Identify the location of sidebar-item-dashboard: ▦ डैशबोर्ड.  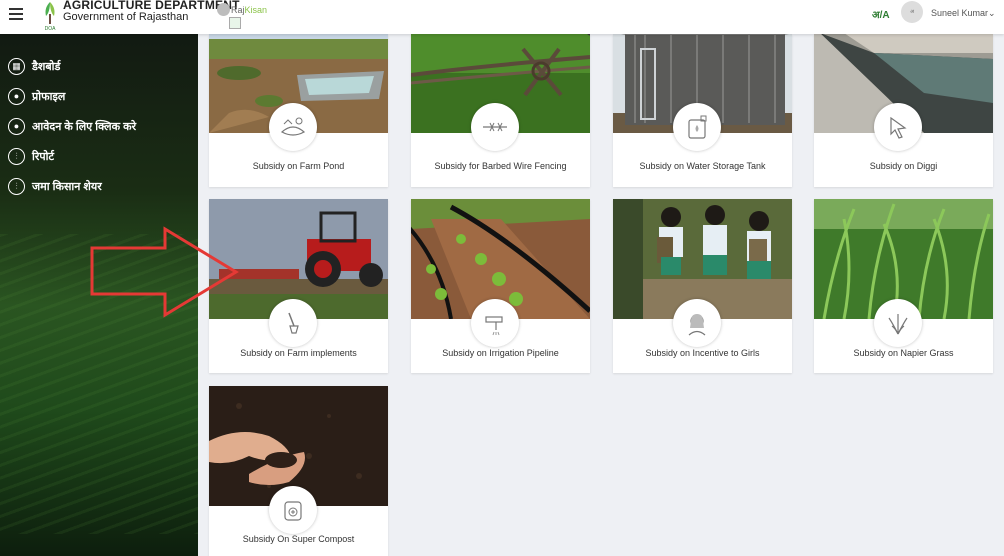
(72, 66).